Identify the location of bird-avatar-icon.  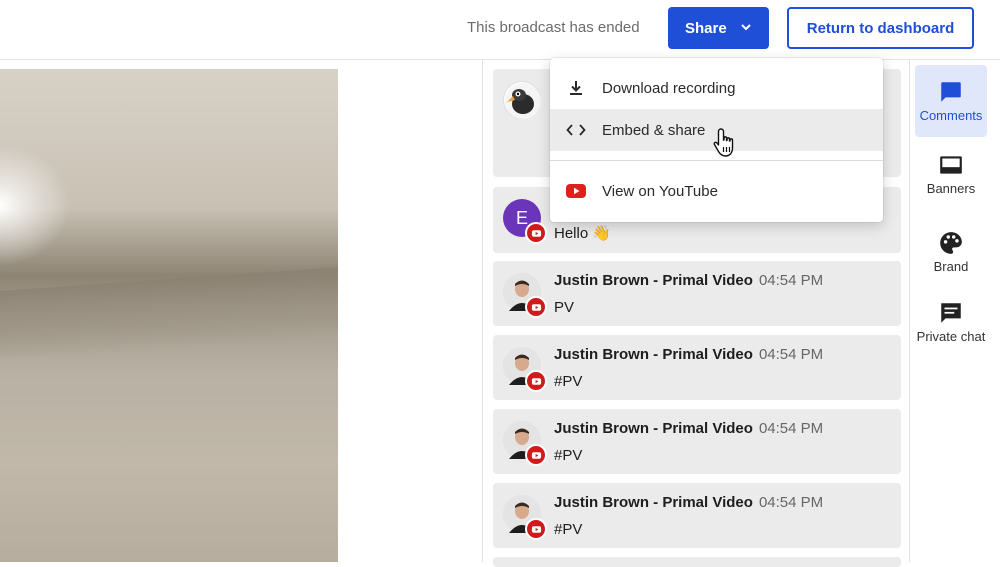
(523, 101).